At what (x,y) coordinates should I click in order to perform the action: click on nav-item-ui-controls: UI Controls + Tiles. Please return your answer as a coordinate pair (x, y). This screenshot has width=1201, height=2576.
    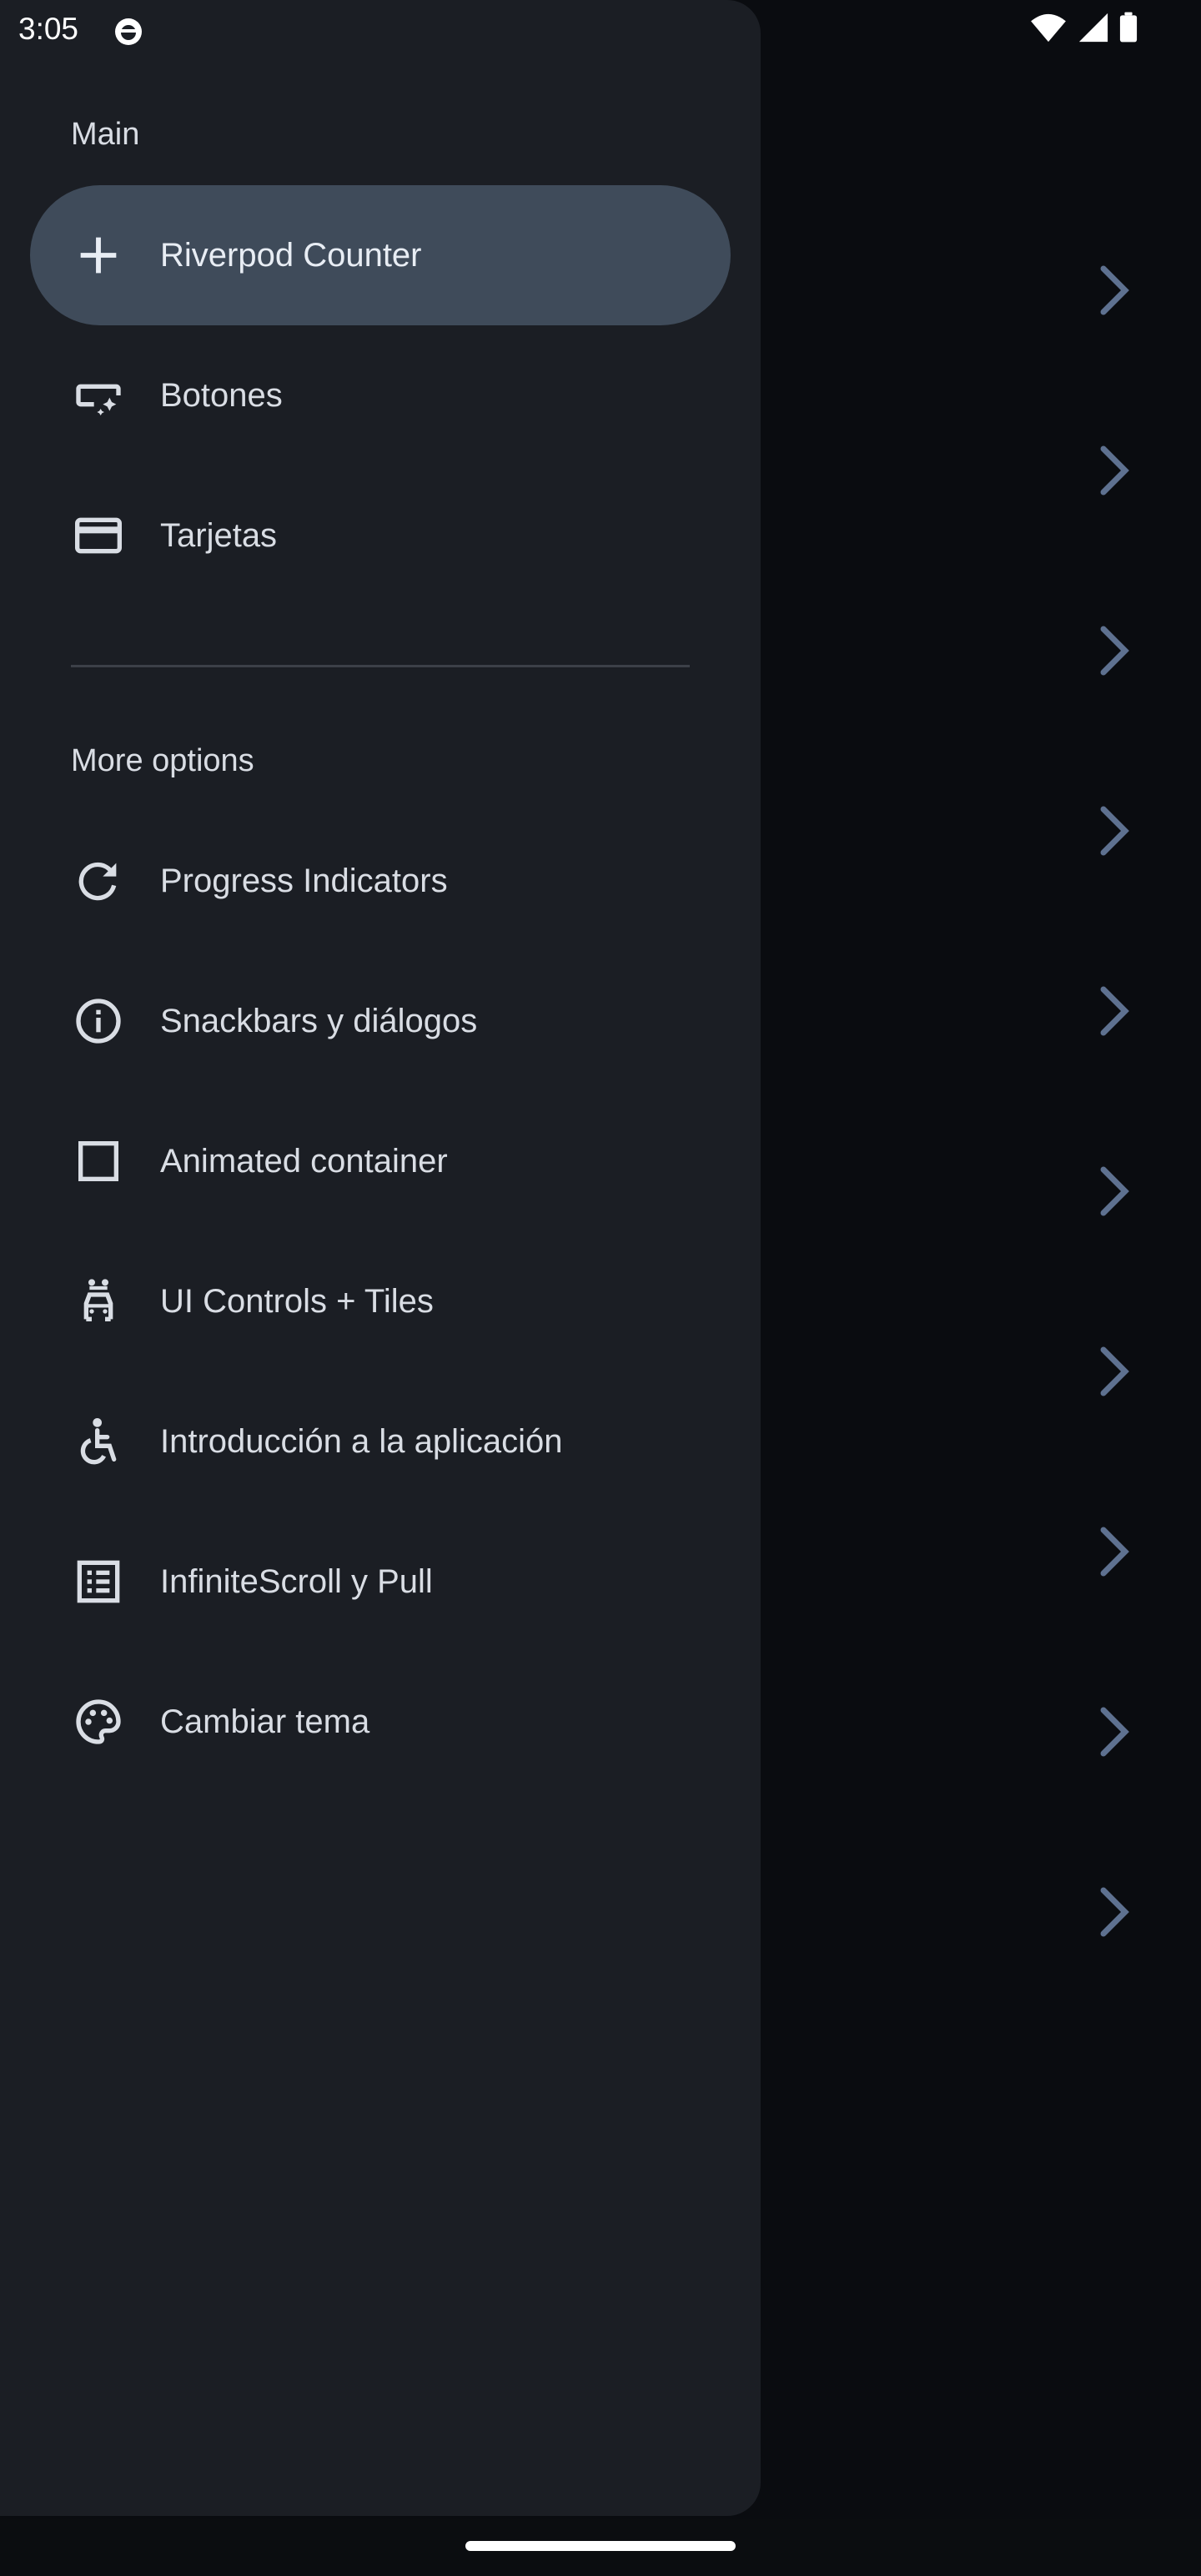
    Looking at the image, I should click on (381, 1301).